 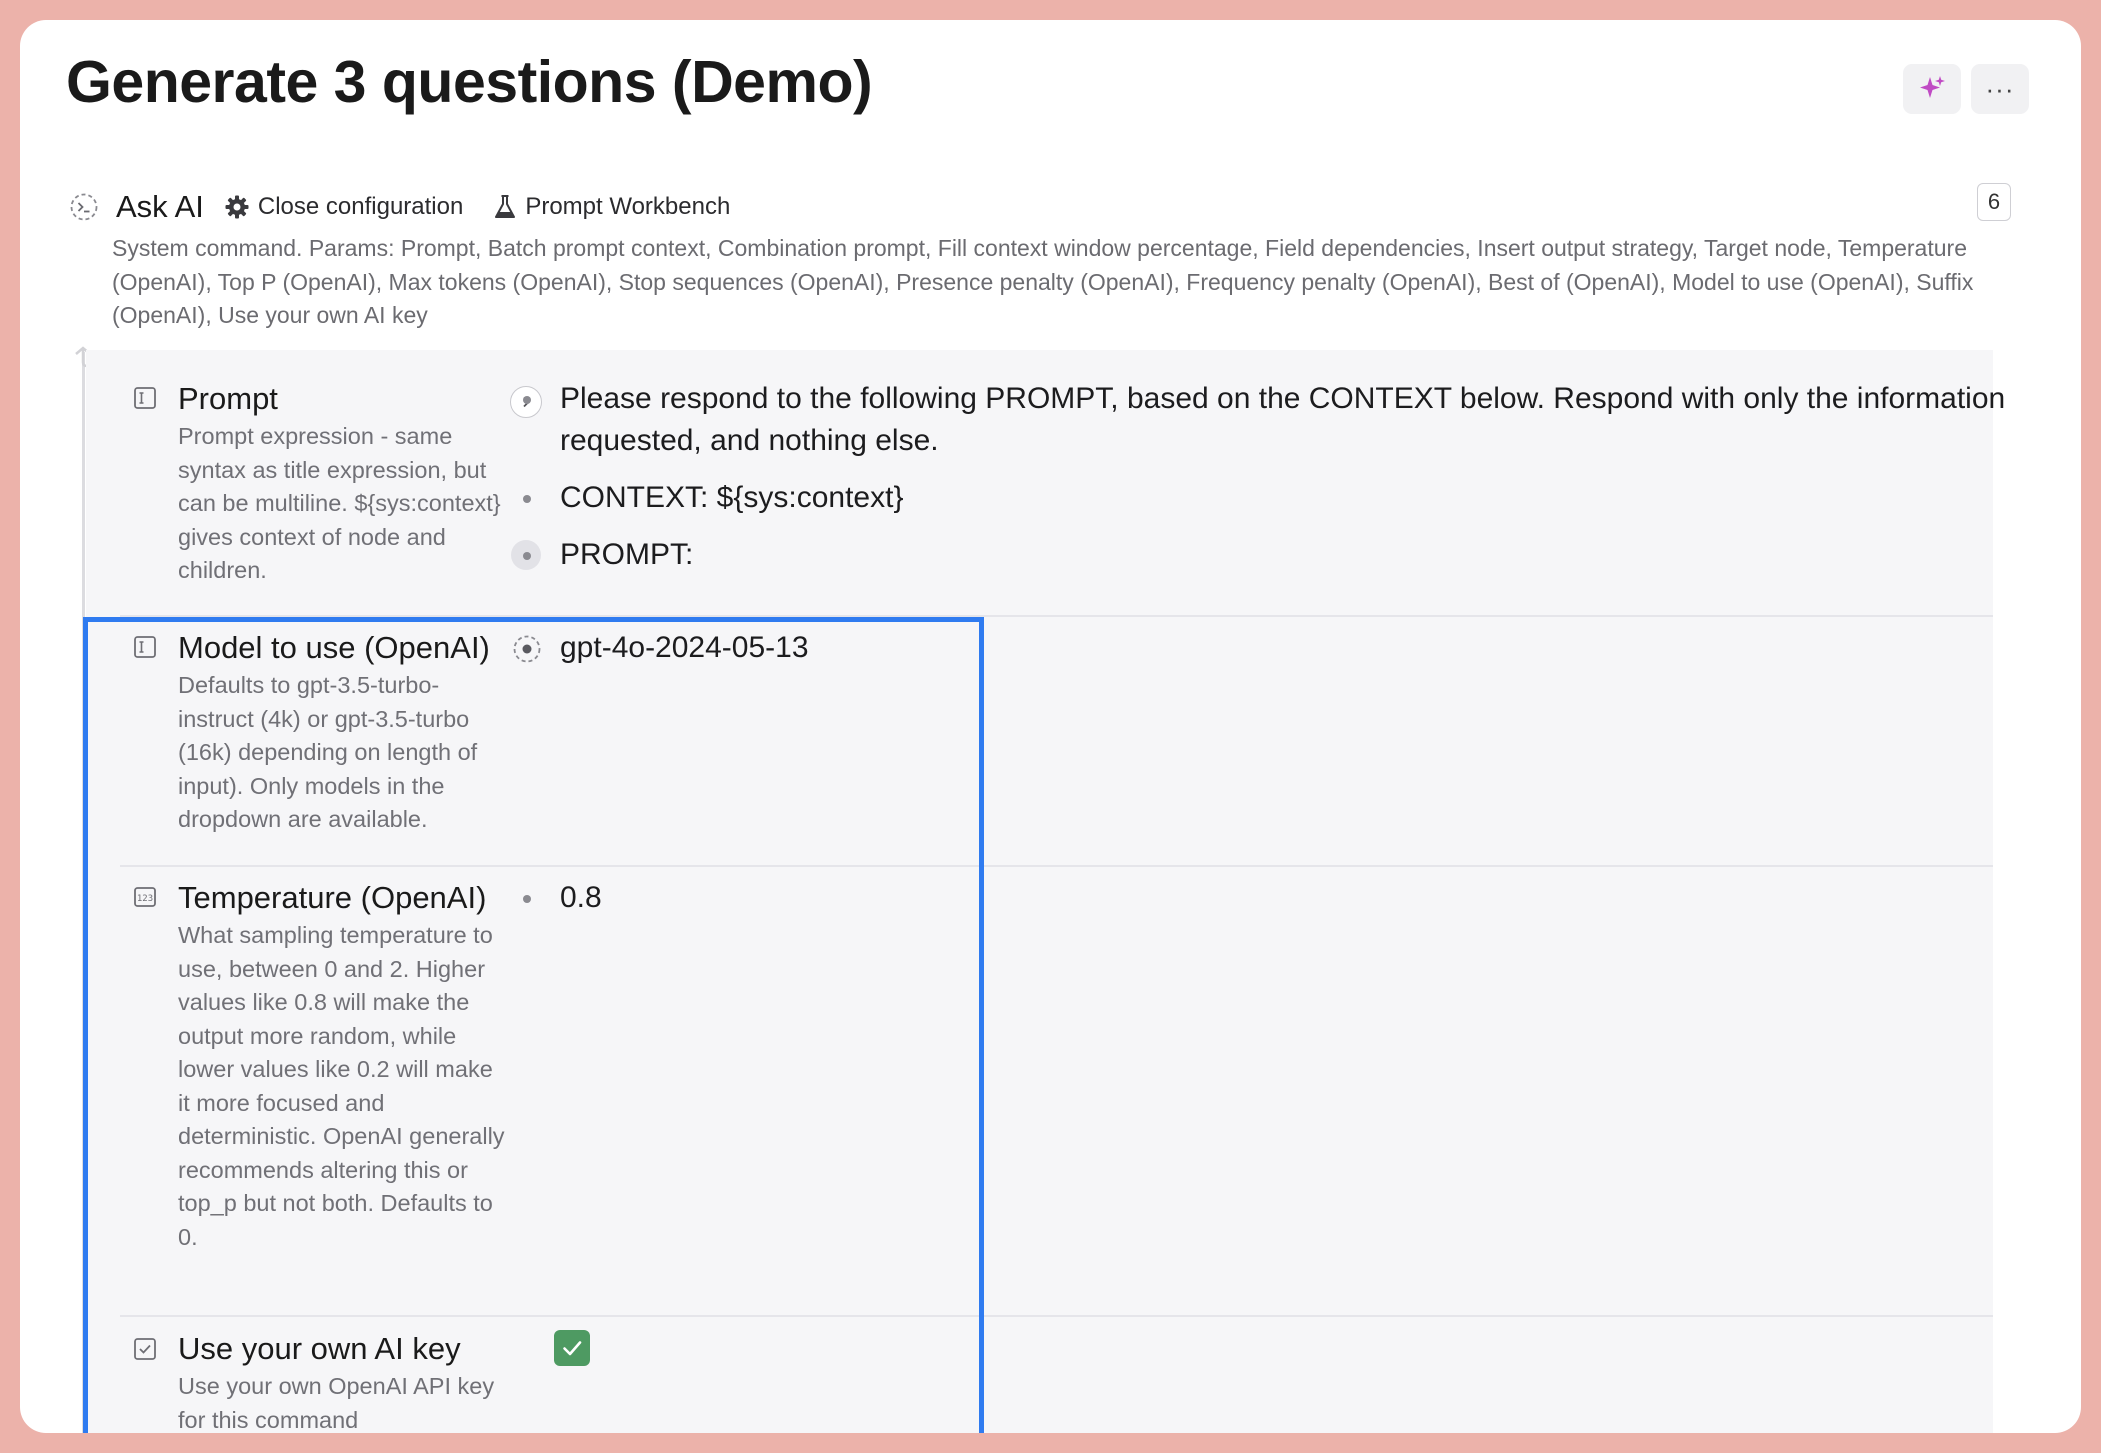 I want to click on own-key-field-label: Use your own AI key, so click(x=319, y=1348).